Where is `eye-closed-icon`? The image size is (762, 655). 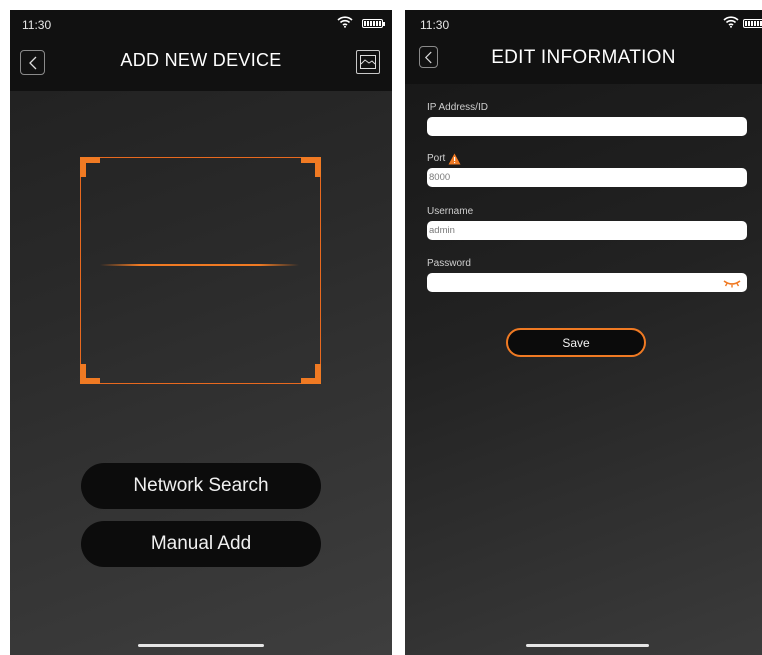
eye-closed-icon is located at coordinates (732, 282).